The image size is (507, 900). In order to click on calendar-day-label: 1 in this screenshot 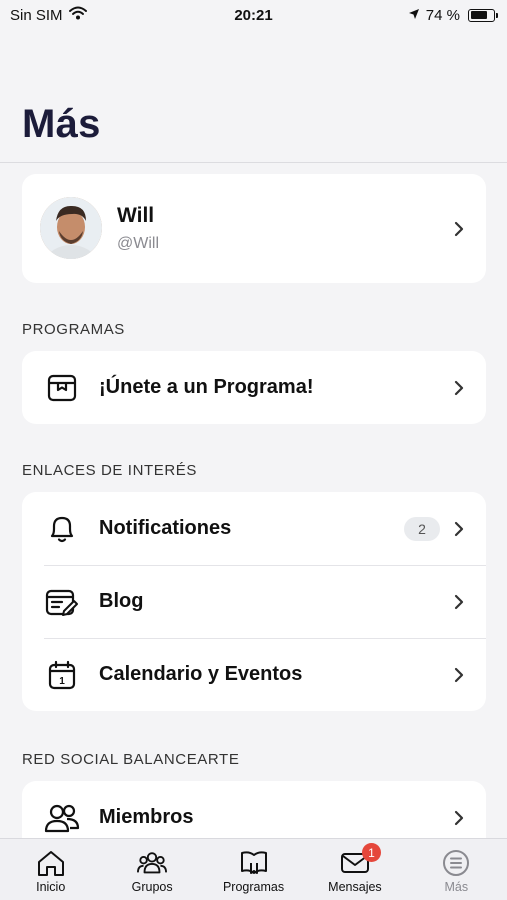, I will do `click(62, 681)`.